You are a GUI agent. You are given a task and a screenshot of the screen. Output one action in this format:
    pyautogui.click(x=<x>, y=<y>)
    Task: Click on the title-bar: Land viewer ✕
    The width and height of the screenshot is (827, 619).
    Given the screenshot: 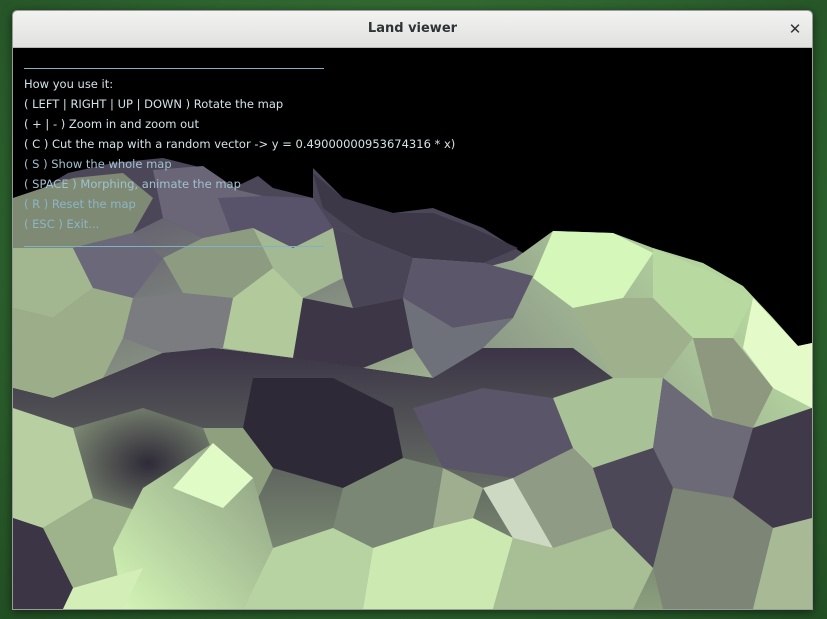 What is the action you would take?
    pyautogui.click(x=412, y=29)
    